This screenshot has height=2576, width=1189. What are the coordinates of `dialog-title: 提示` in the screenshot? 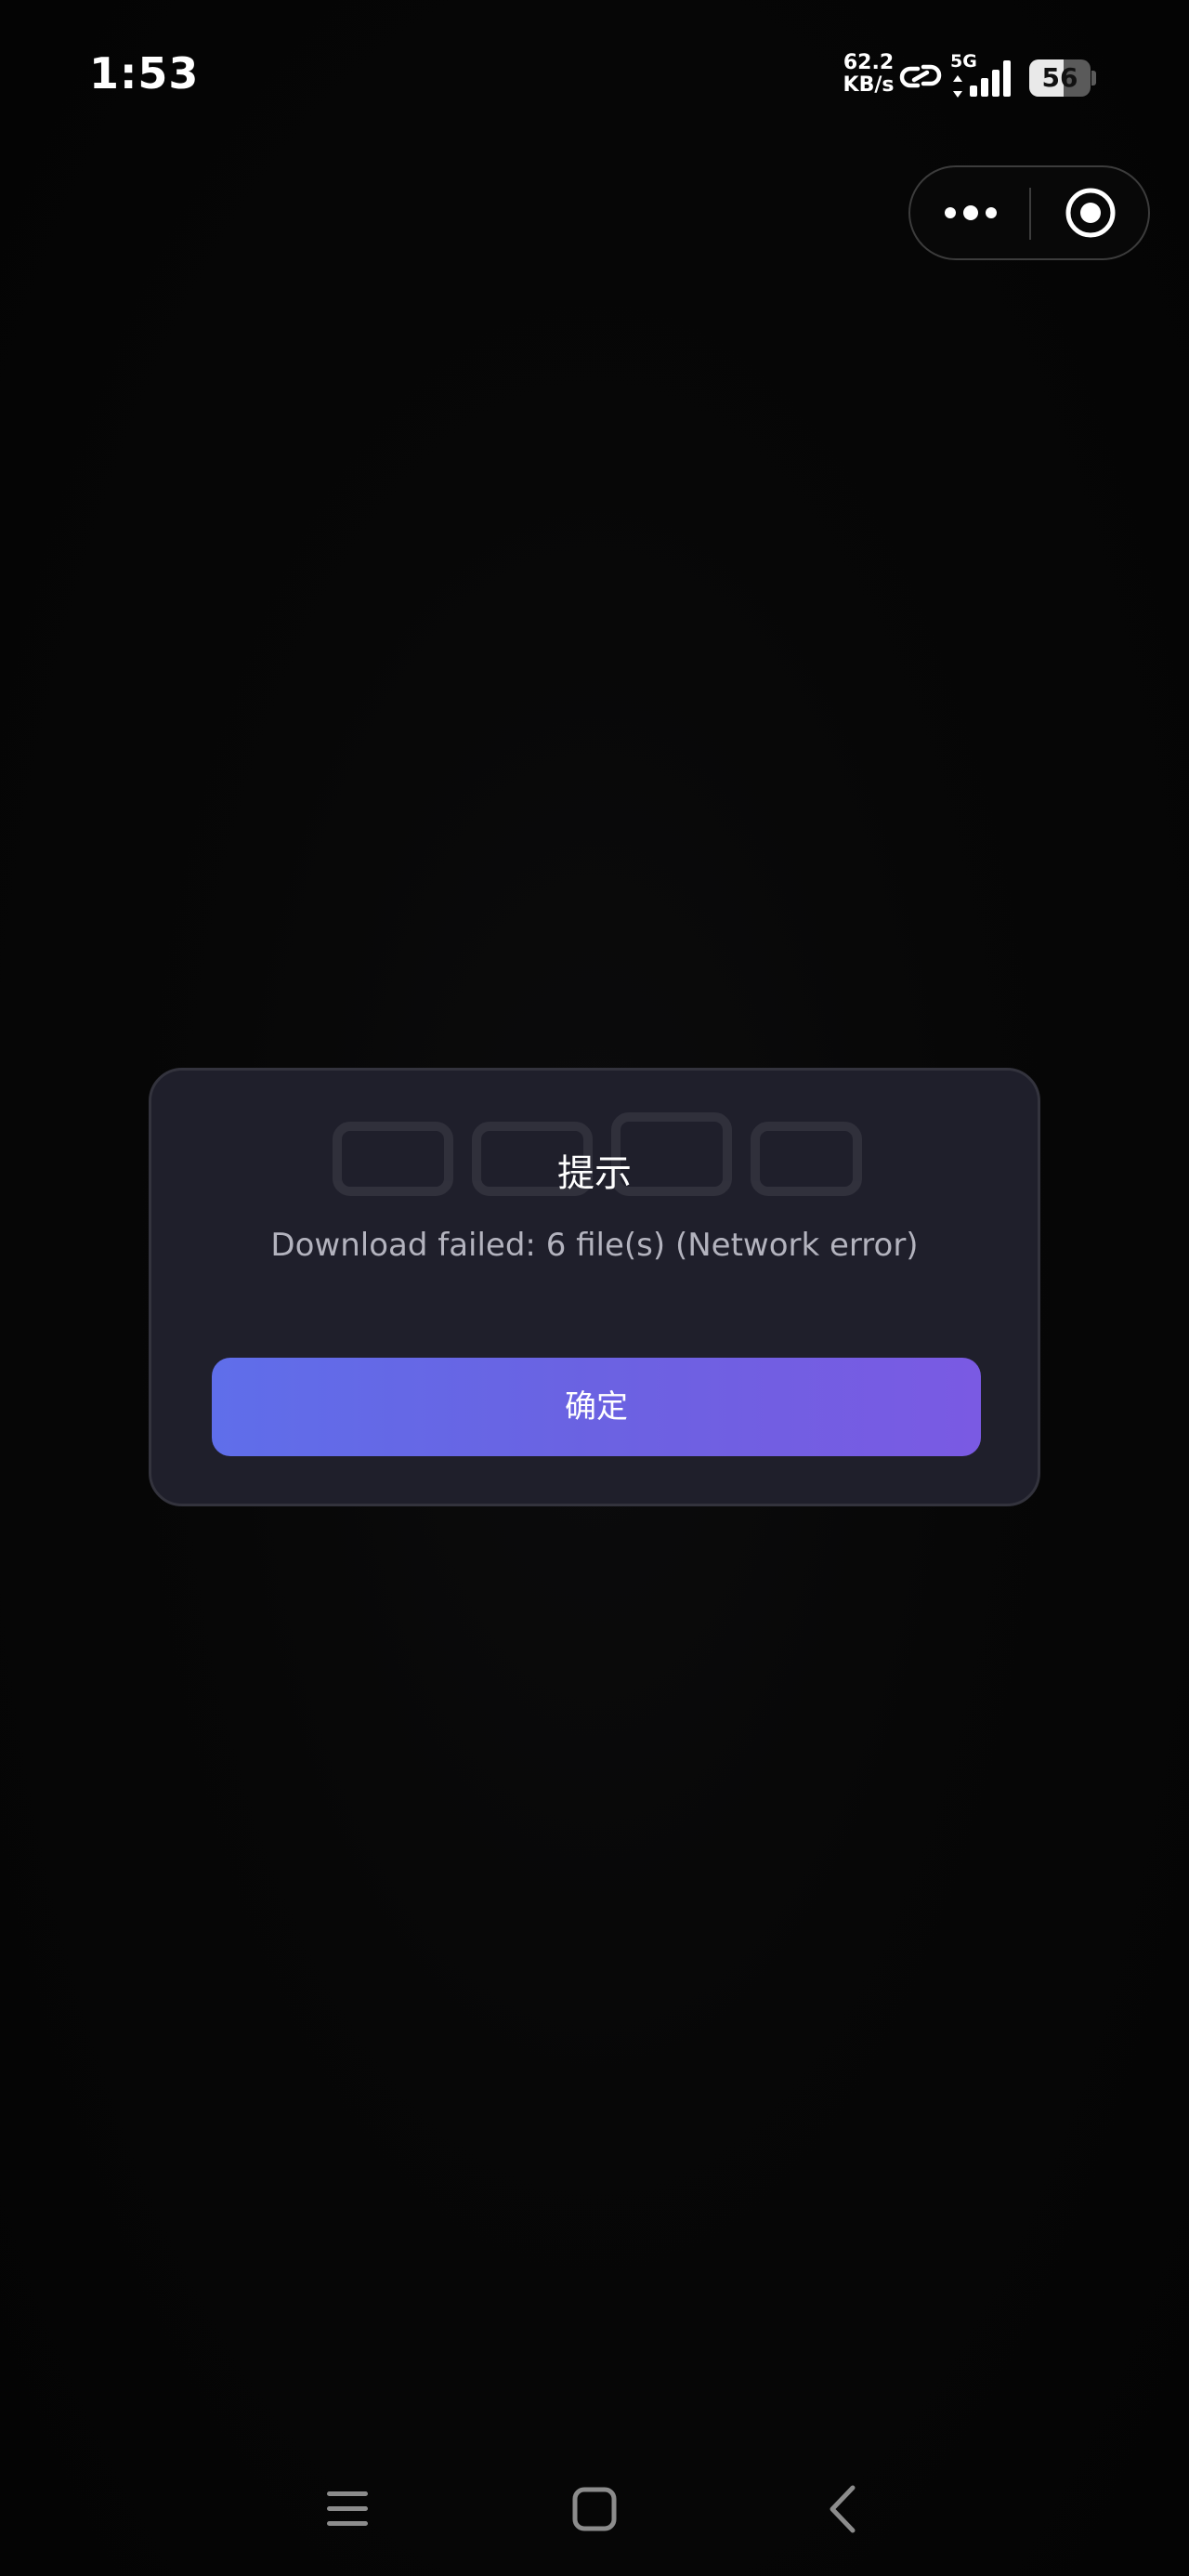 It's located at (594, 1173).